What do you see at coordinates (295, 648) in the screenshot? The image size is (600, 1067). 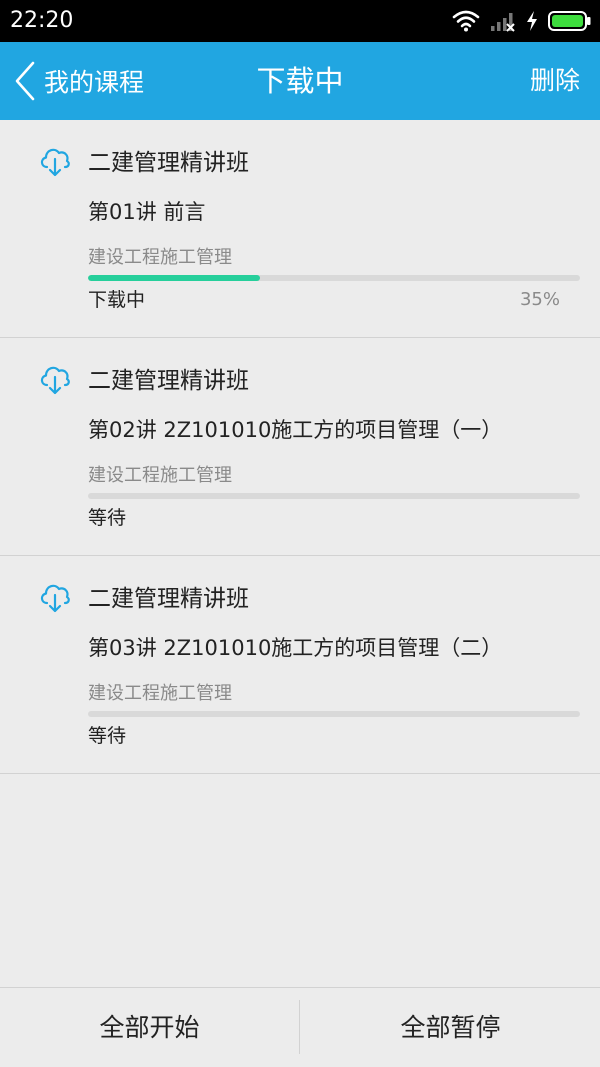 I see `lesson-title: 第03讲 2Z101010施工方的项目管理（二）` at bounding box center [295, 648].